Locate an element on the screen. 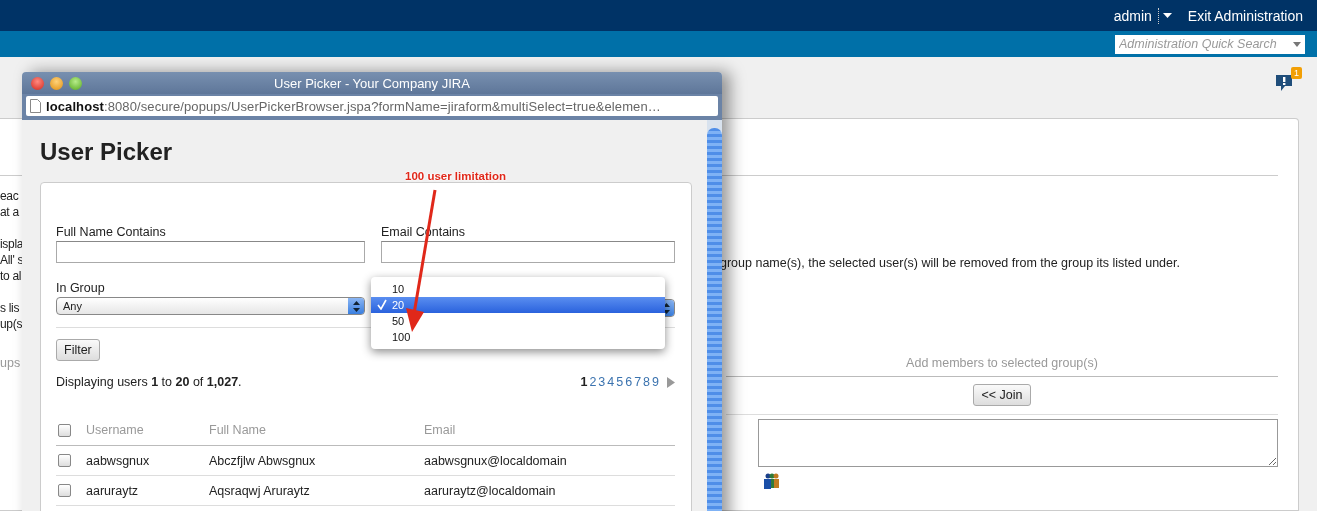 This screenshot has height=511, width=1317. page-link: 9 is located at coordinates (655, 382).